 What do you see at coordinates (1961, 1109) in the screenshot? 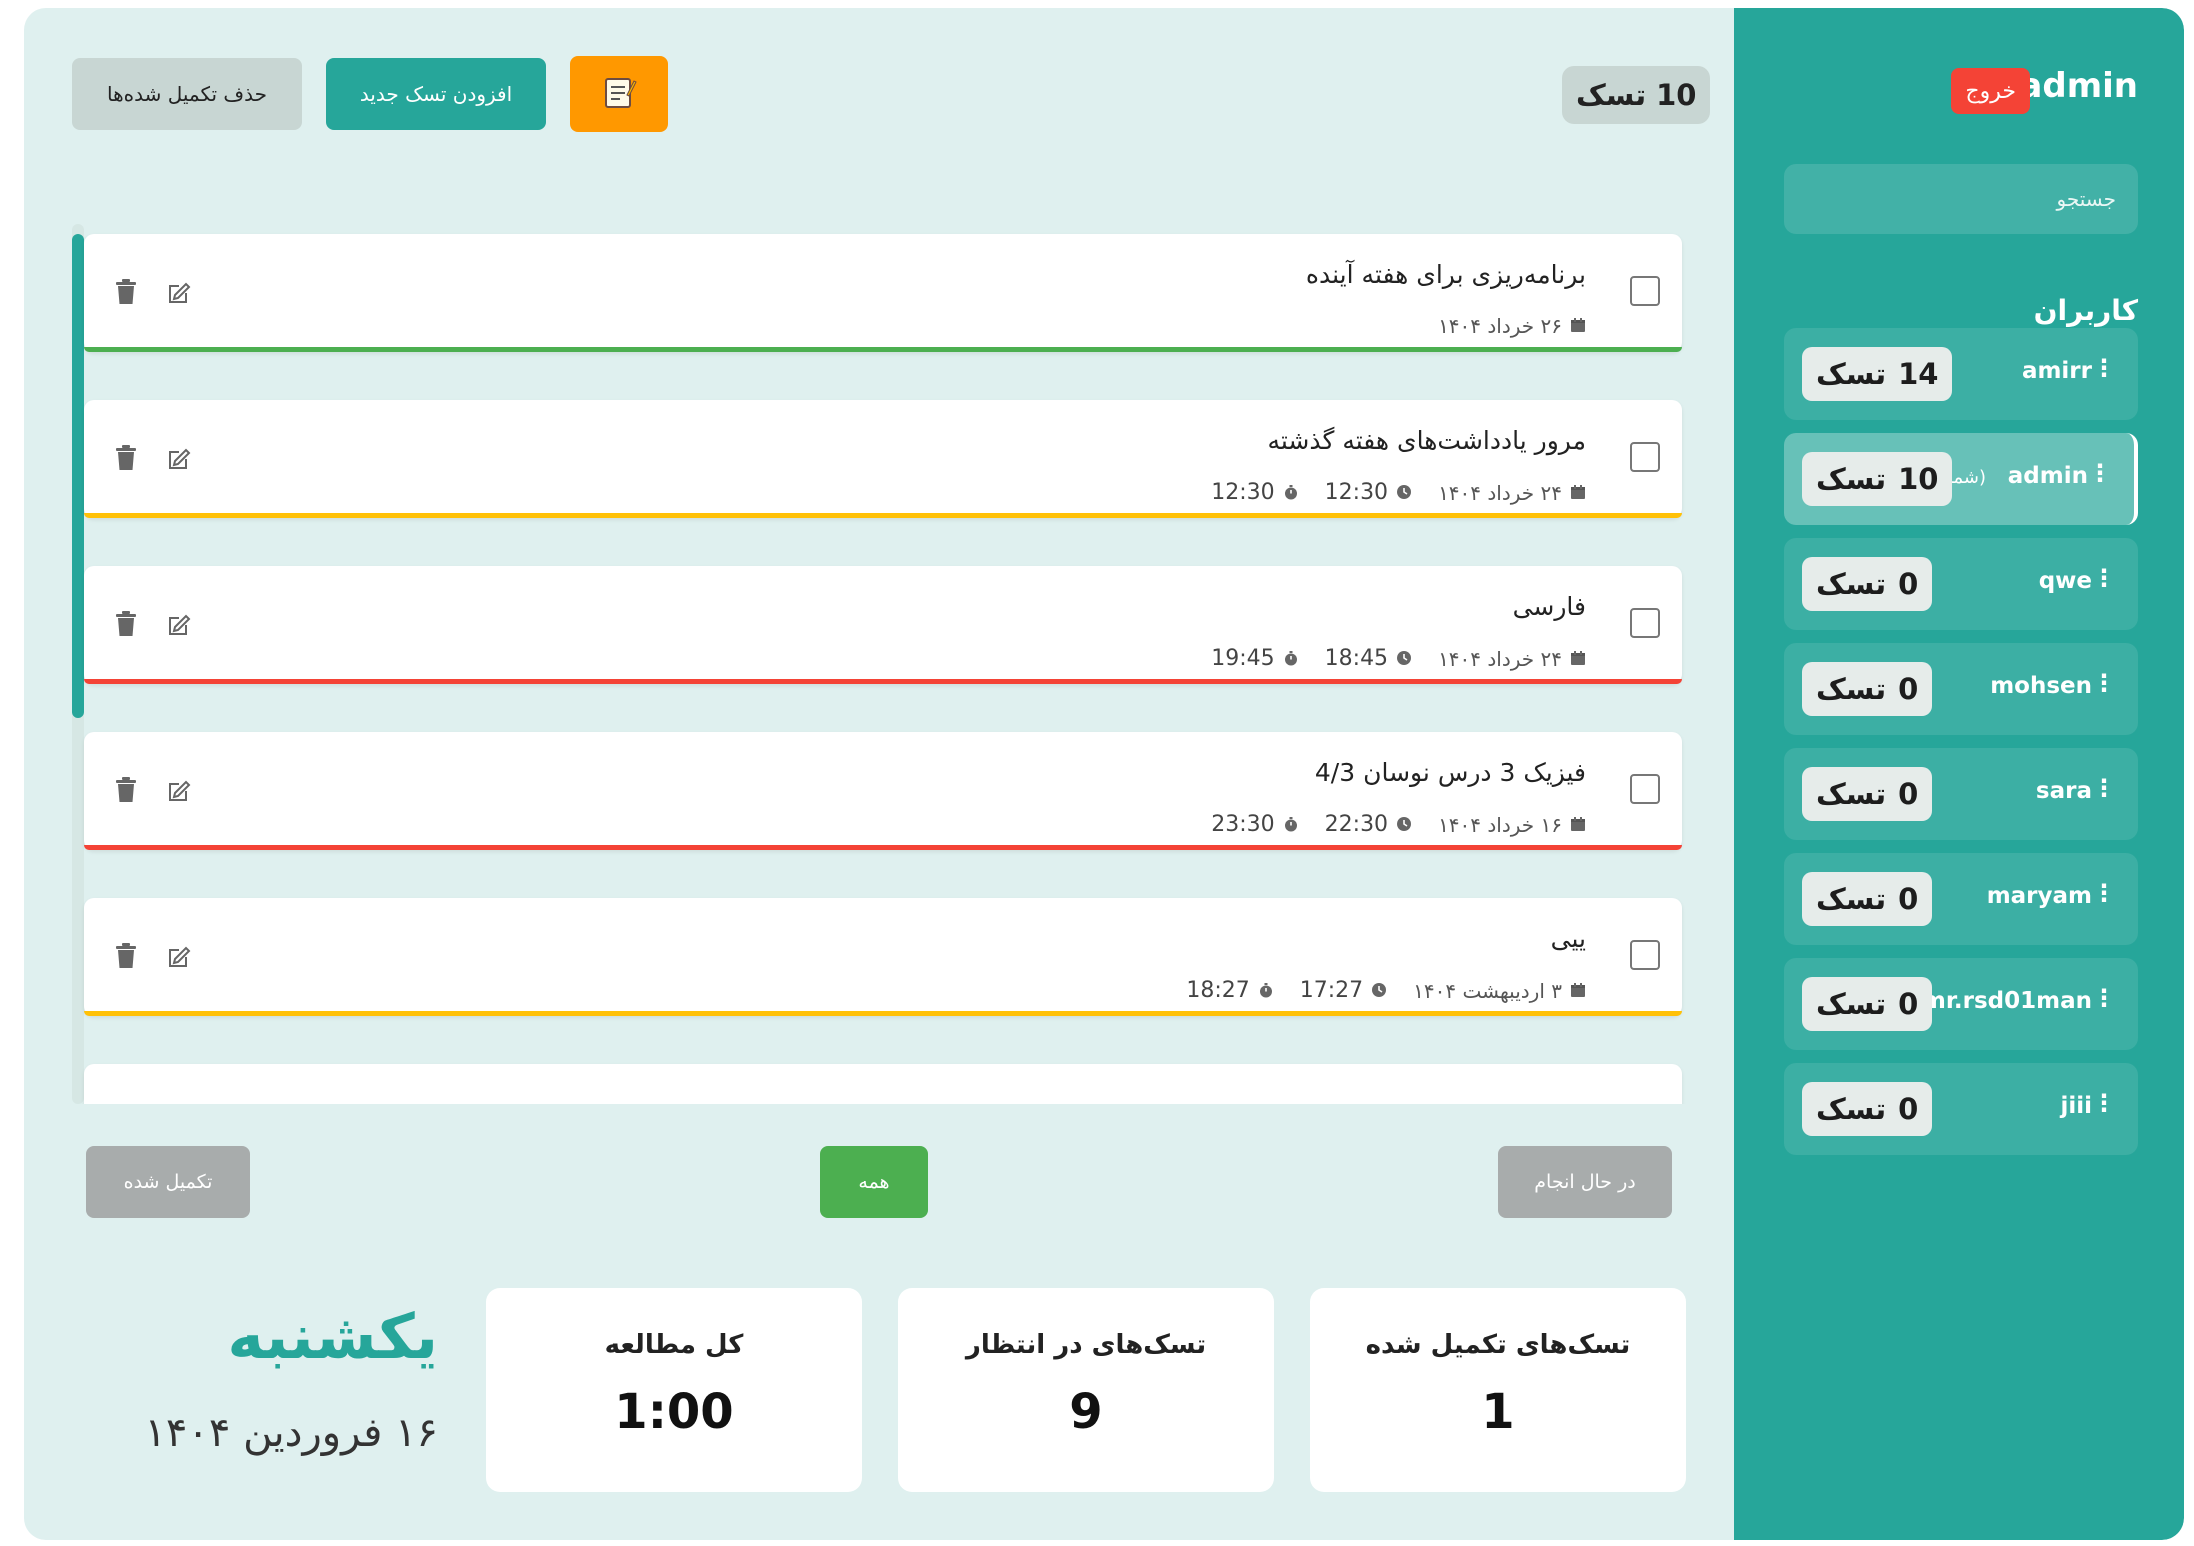
I see `user-item: ⋮ jiii 0 تسک` at bounding box center [1961, 1109].